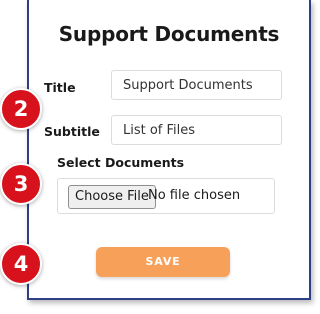 This screenshot has height=314, width=320. I want to click on step-badge-4: 4, so click(21, 264).